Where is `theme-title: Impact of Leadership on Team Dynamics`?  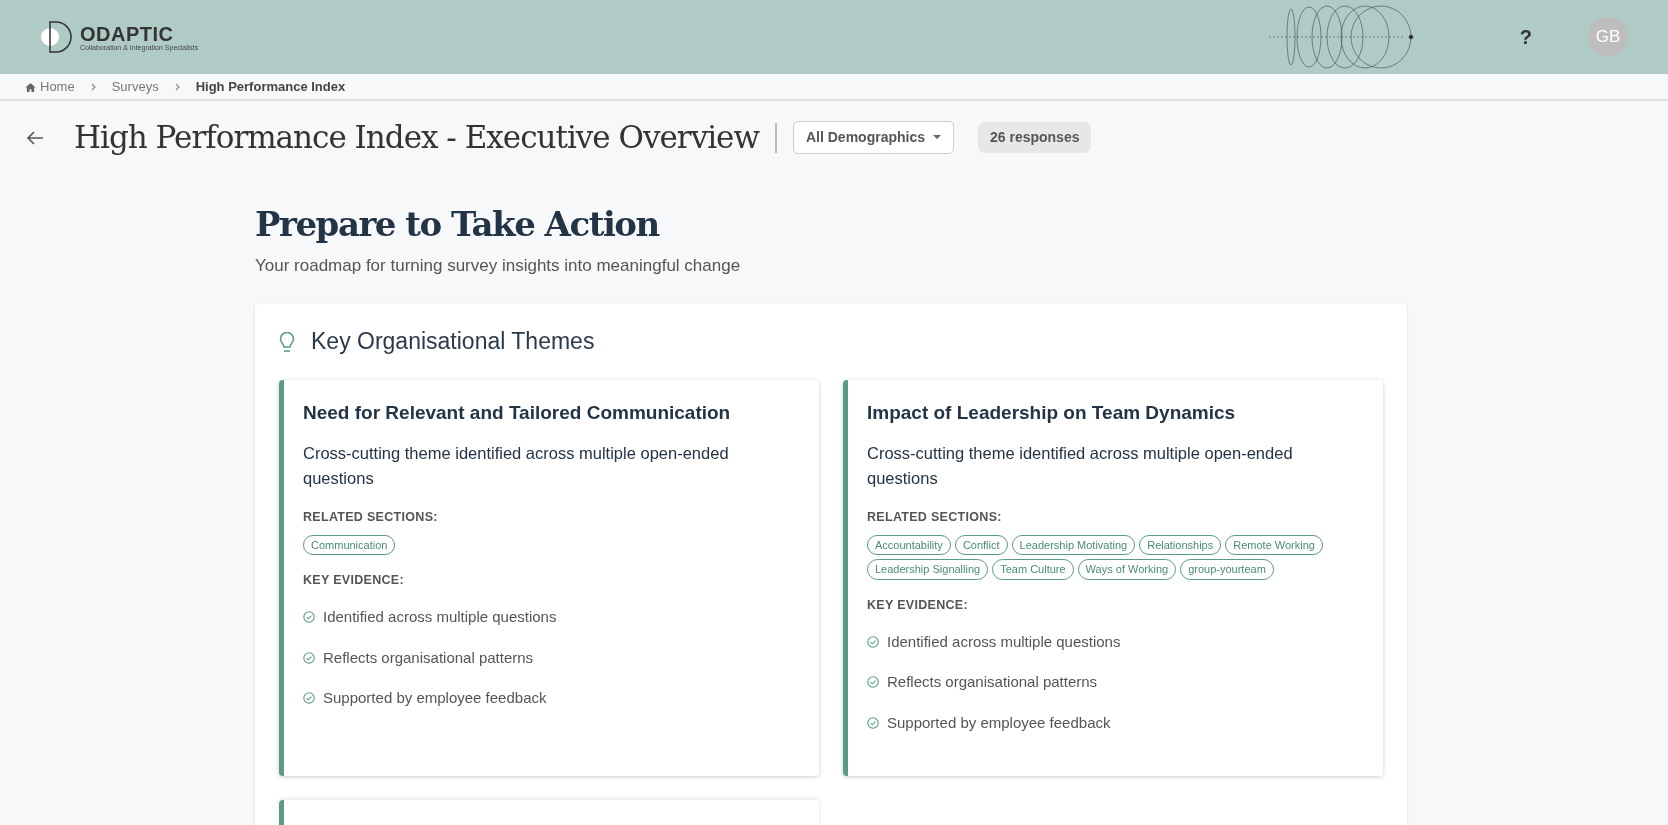 theme-title: Impact of Leadership on Team Dynamics is located at coordinates (1052, 413).